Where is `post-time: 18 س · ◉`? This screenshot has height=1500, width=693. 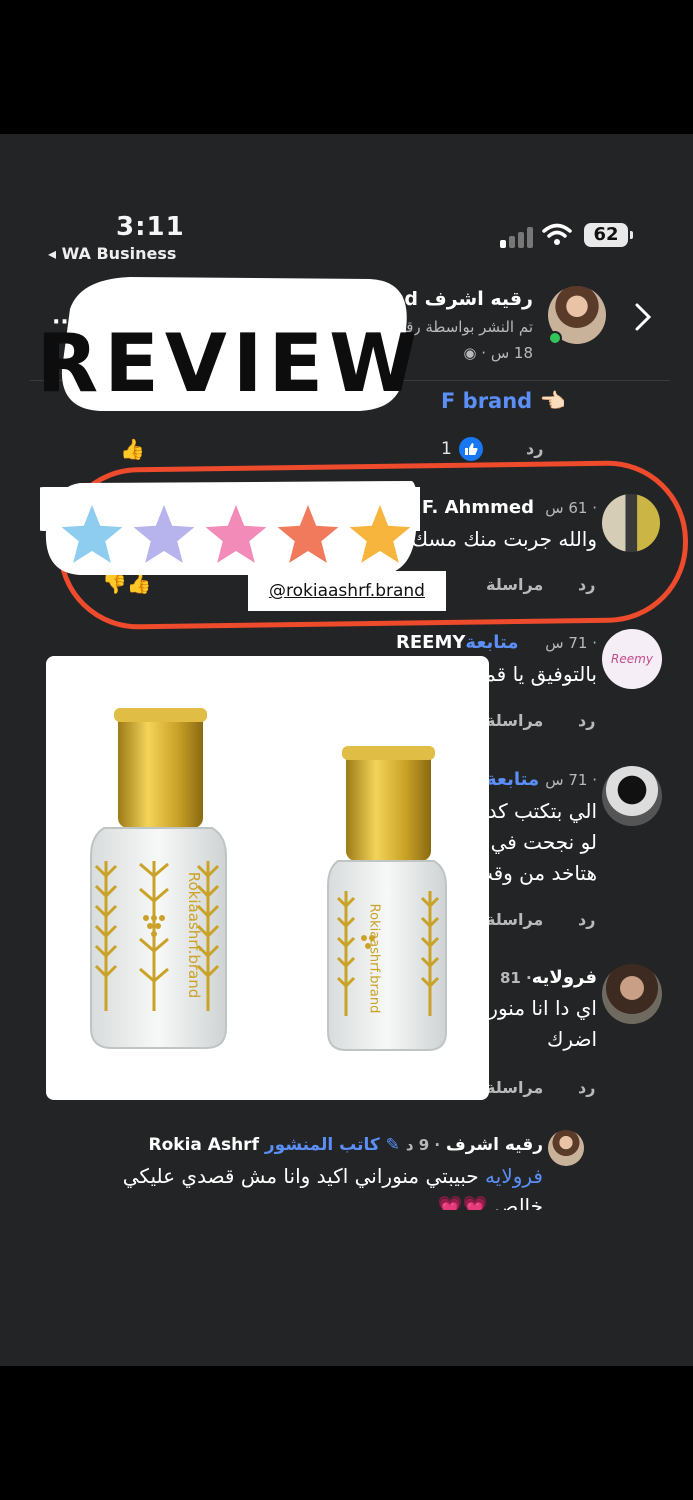 post-time: 18 س · ◉ is located at coordinates (498, 353).